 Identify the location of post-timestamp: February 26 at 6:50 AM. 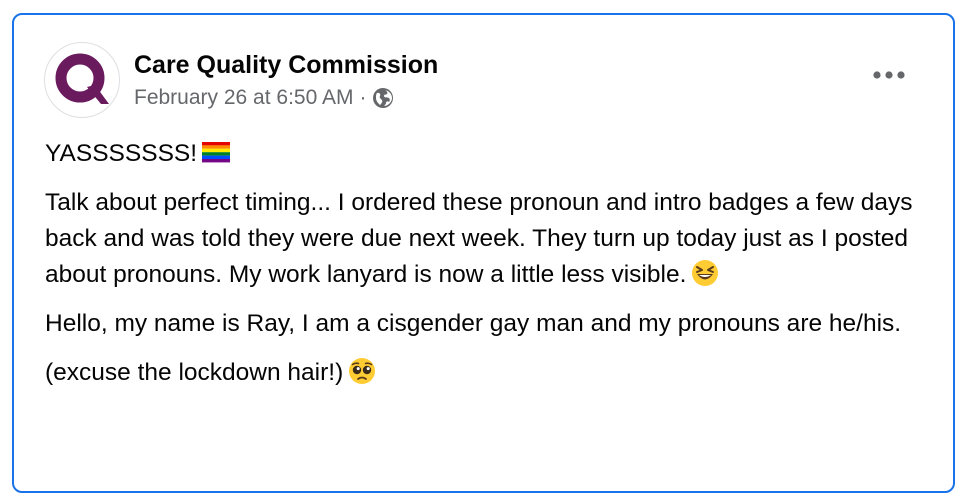
(243, 98).